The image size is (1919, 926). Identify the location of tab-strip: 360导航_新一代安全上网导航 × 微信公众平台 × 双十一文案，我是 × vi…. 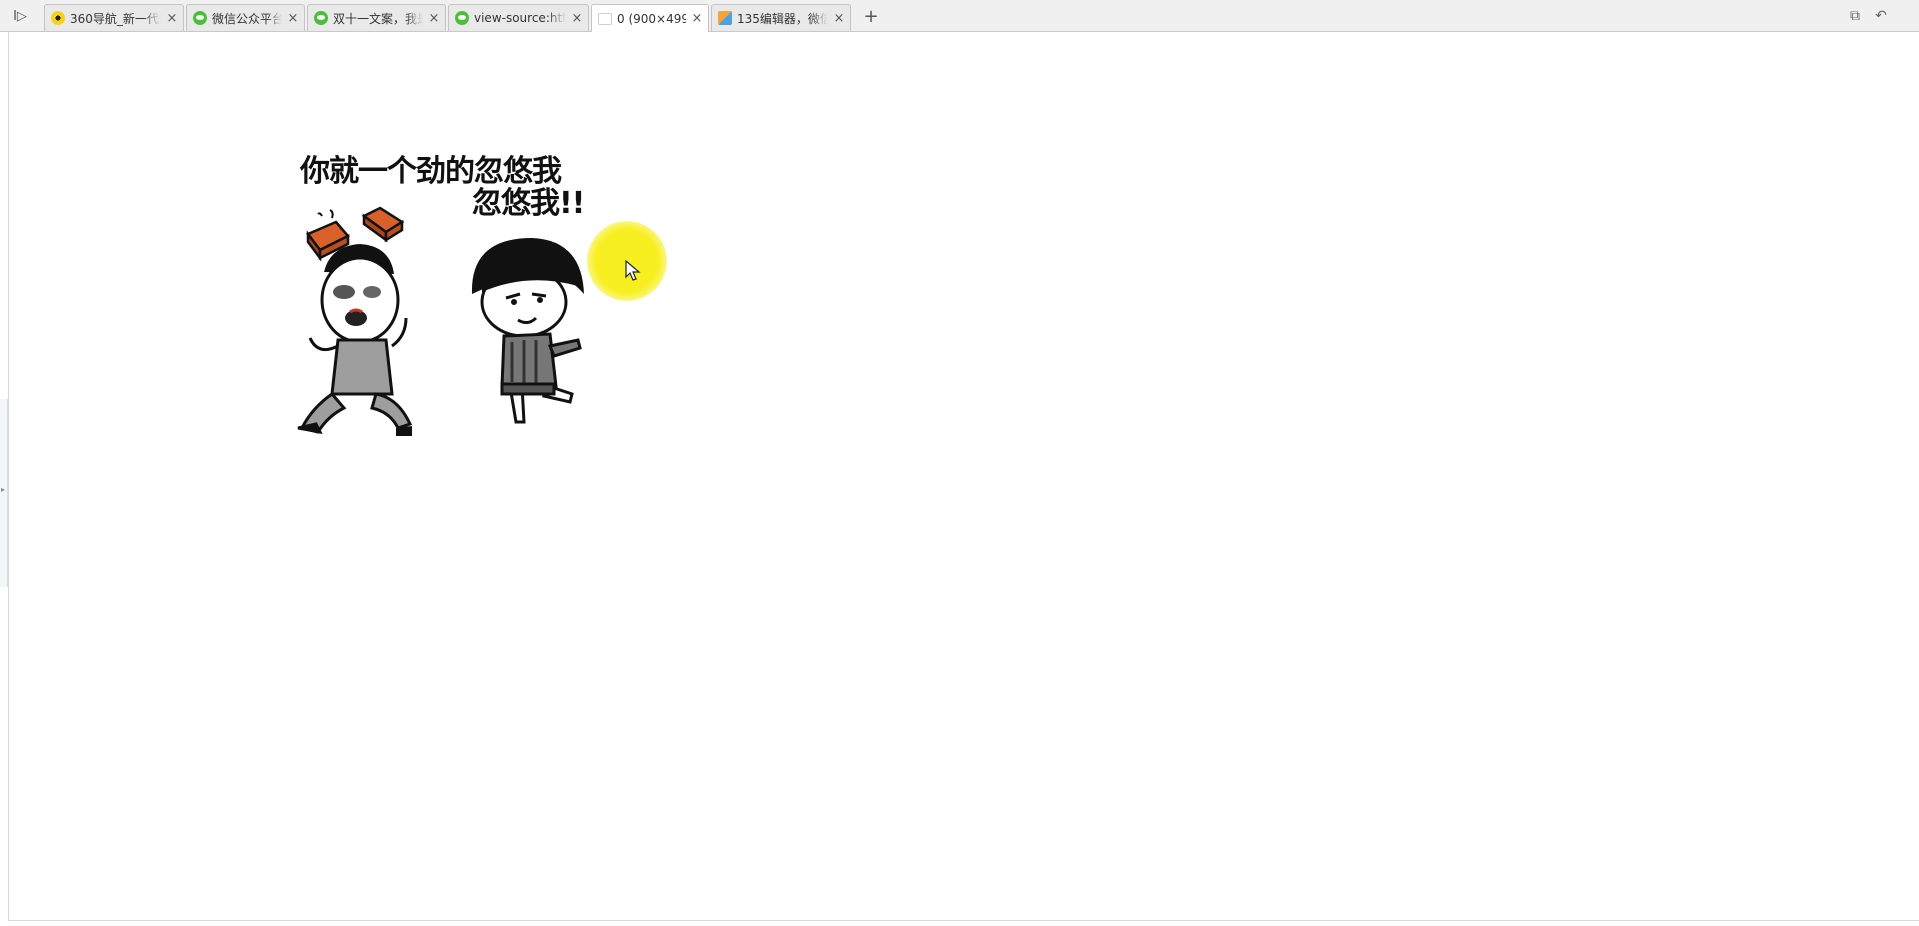
(448, 18).